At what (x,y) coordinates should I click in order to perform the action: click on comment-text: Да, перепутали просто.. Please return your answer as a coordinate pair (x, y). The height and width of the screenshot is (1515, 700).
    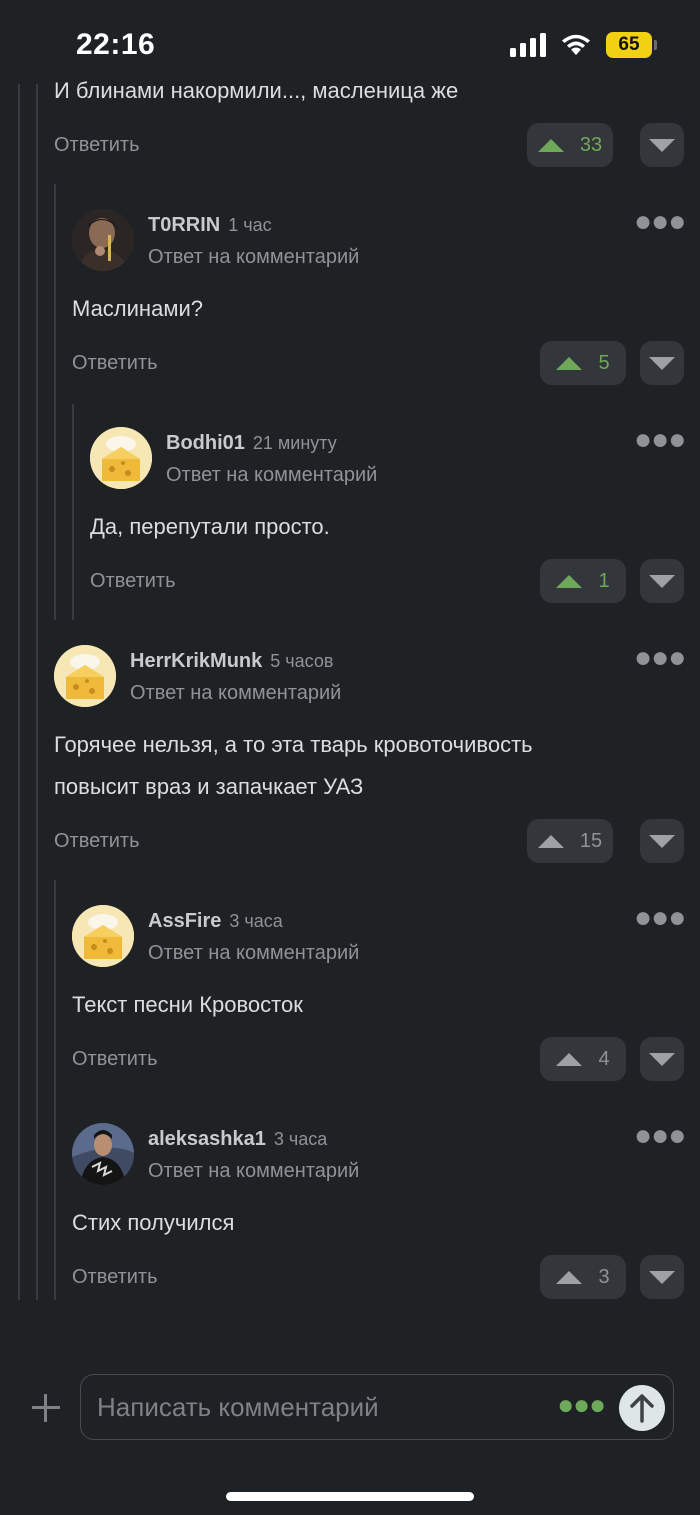
    Looking at the image, I should click on (210, 526).